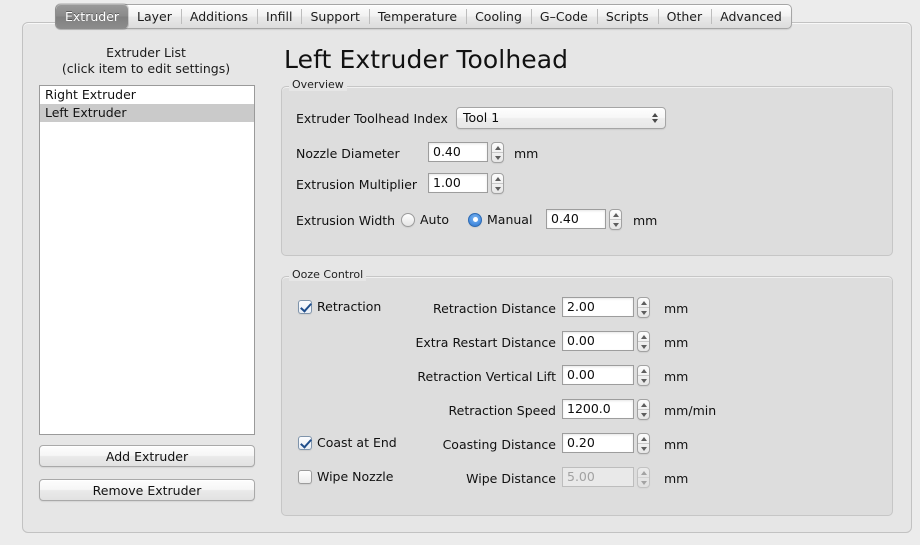 Image resolution: width=920 pixels, height=545 pixels. I want to click on extra-restart-distance-unit: mm, so click(676, 342).